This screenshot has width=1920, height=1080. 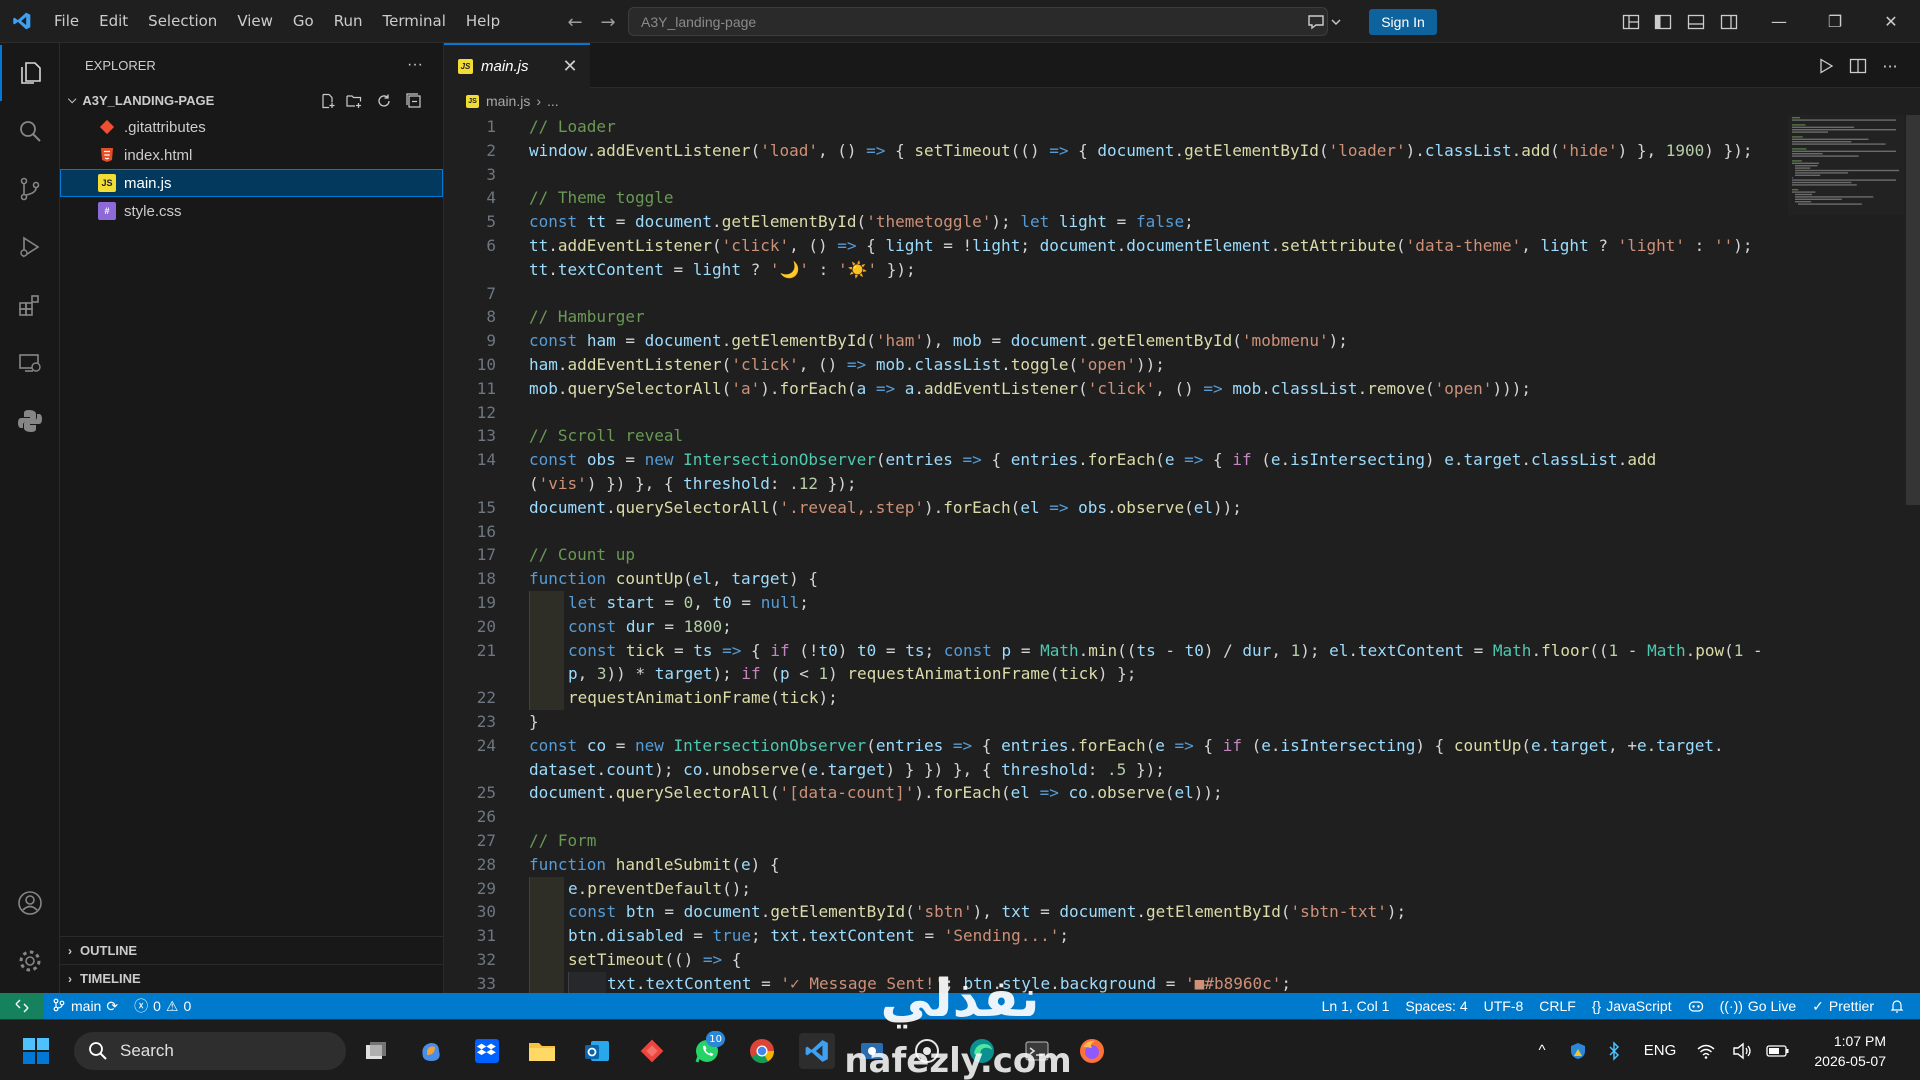 What do you see at coordinates (762, 1051) in the screenshot?
I see `chrome-icon` at bounding box center [762, 1051].